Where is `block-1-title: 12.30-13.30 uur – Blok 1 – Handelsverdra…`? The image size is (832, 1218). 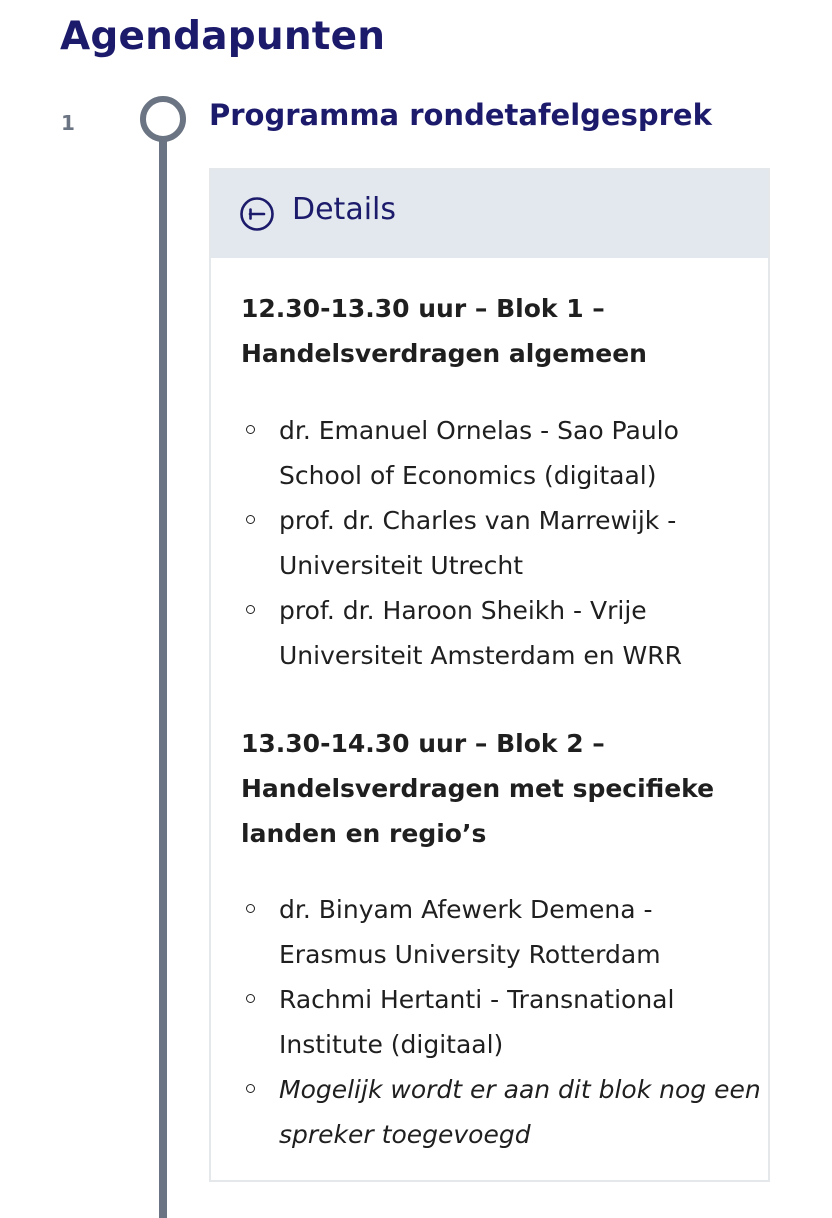 block-1-title: 12.30-13.30 uur – Blok 1 – Handelsverdra… is located at coordinates (444, 331).